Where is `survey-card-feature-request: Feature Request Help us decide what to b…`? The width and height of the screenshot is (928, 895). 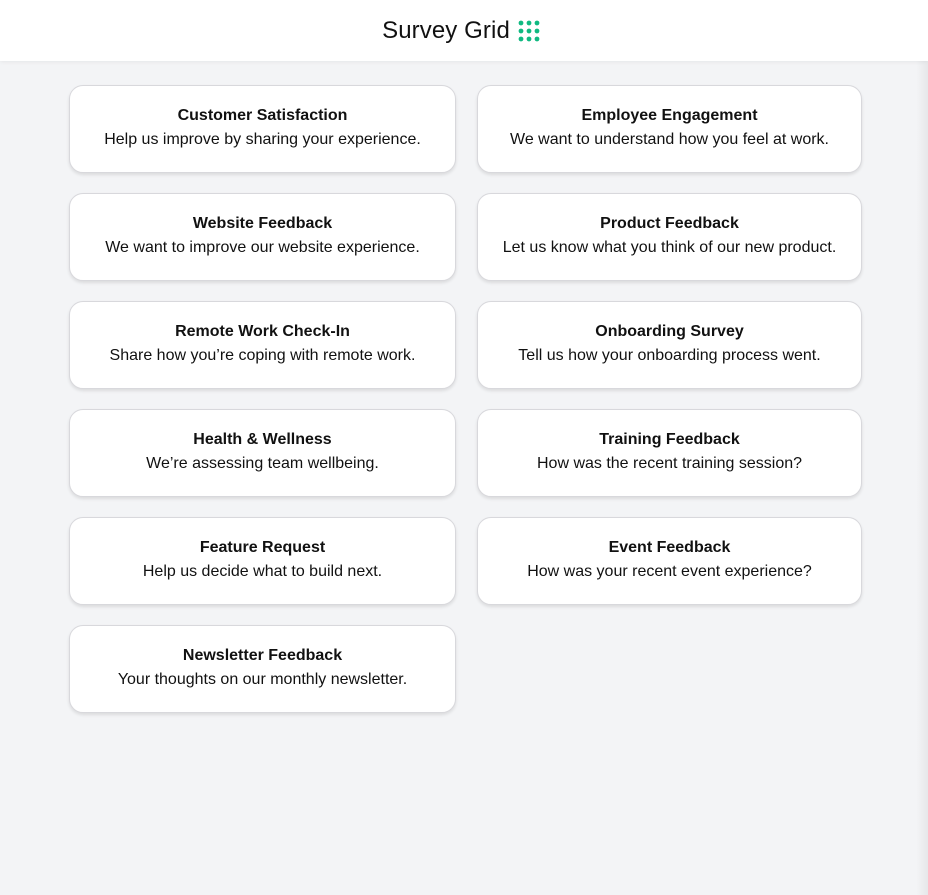
survey-card-feature-request: Feature Request Help us decide what to b… is located at coordinates (262, 561).